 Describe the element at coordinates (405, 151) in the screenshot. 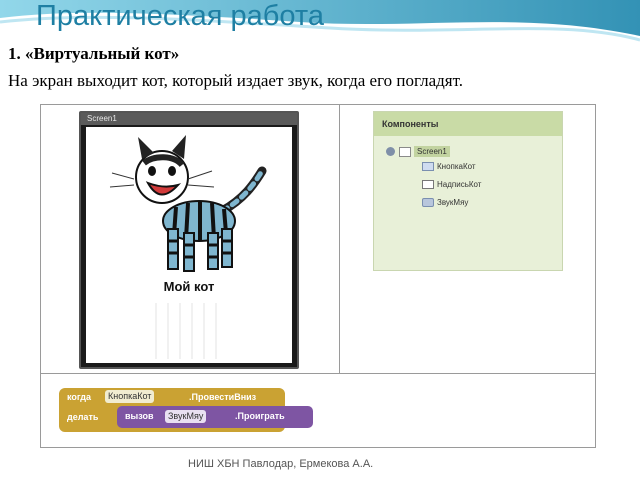

I see `screen-icon` at that location.